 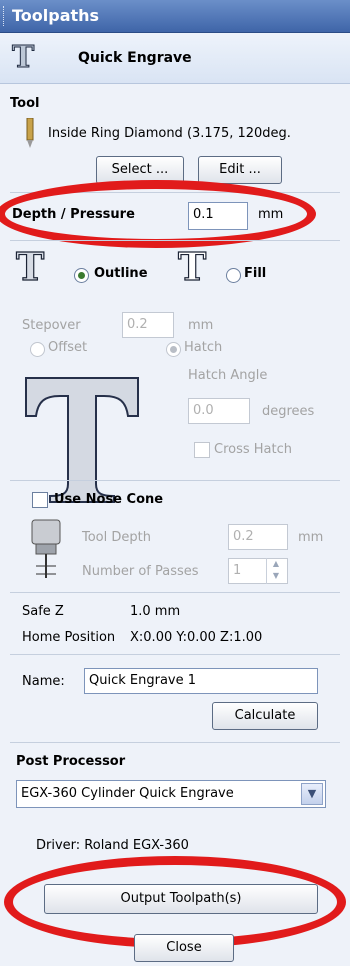 I want to click on offset-radio, so click(x=37, y=349).